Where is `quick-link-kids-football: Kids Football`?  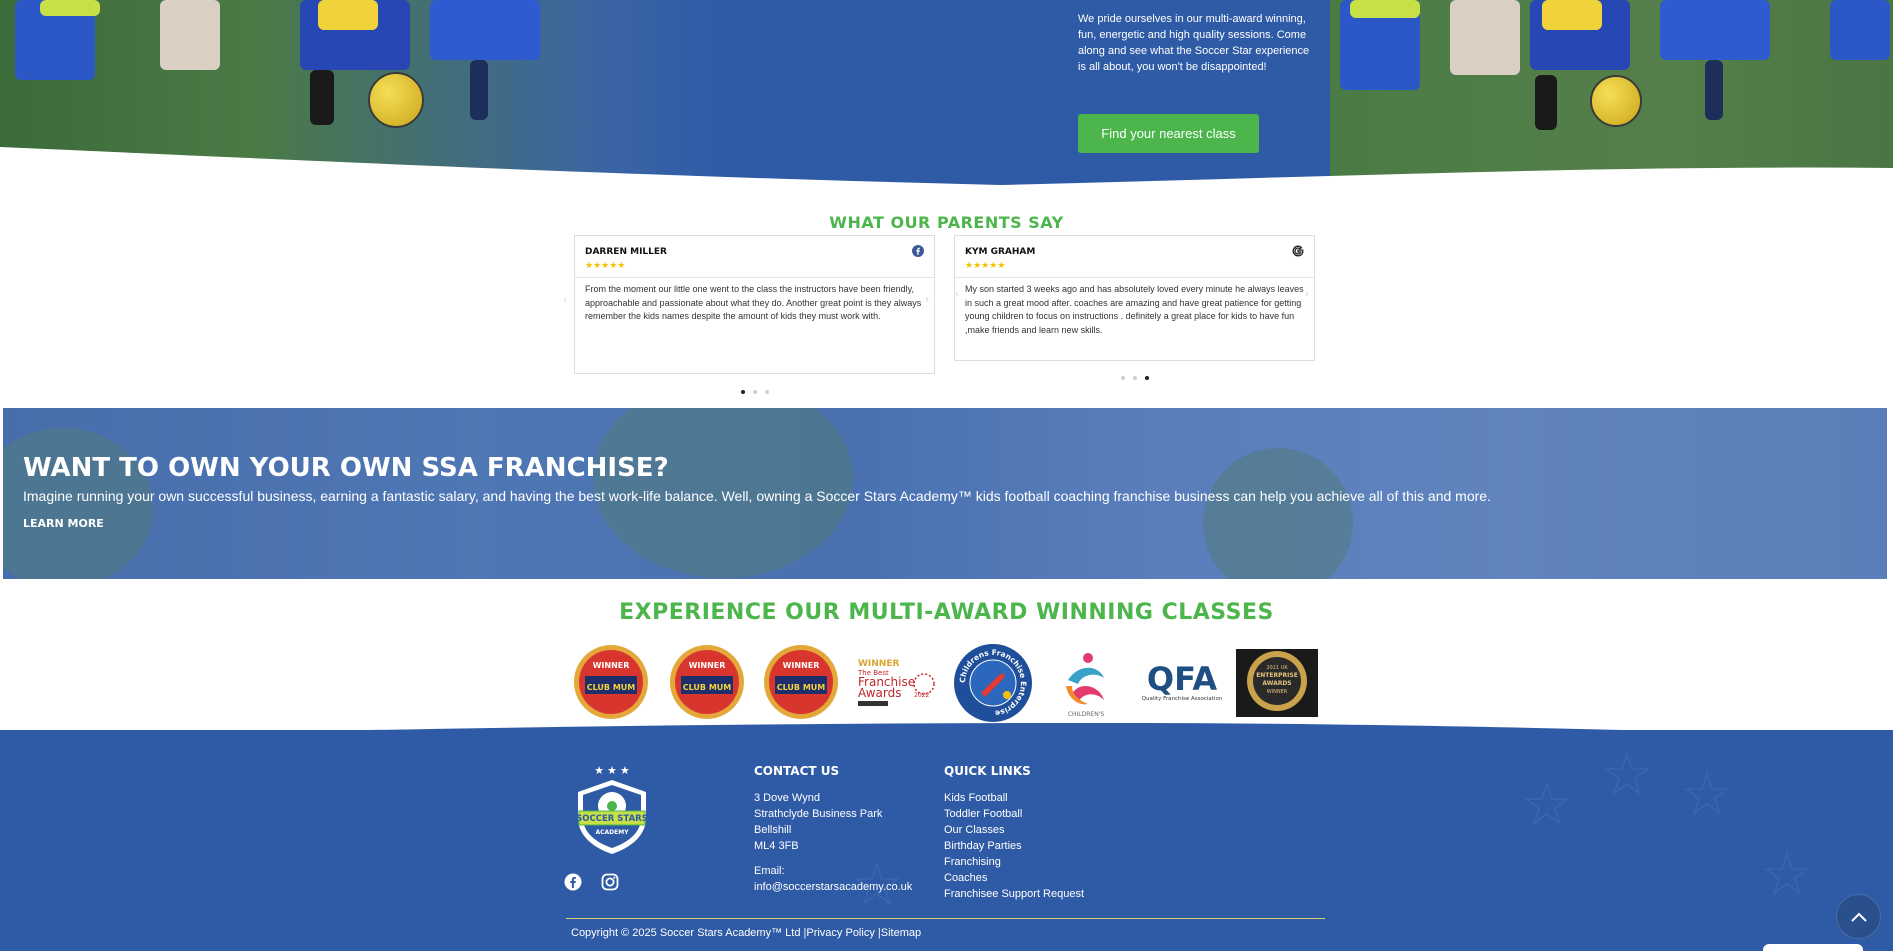
quick-link-kids-football: Kids Football is located at coordinates (976, 798).